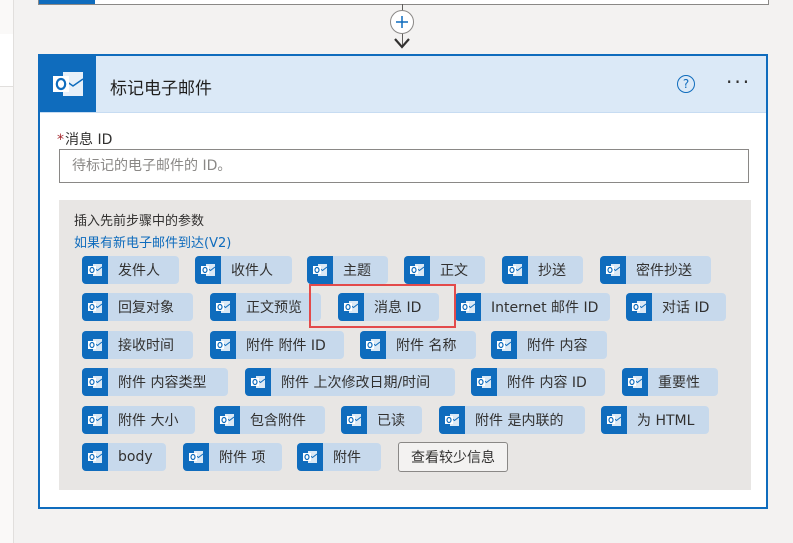  What do you see at coordinates (426, 346) in the screenshot?
I see `token-label: 附件 名称` at bounding box center [426, 346].